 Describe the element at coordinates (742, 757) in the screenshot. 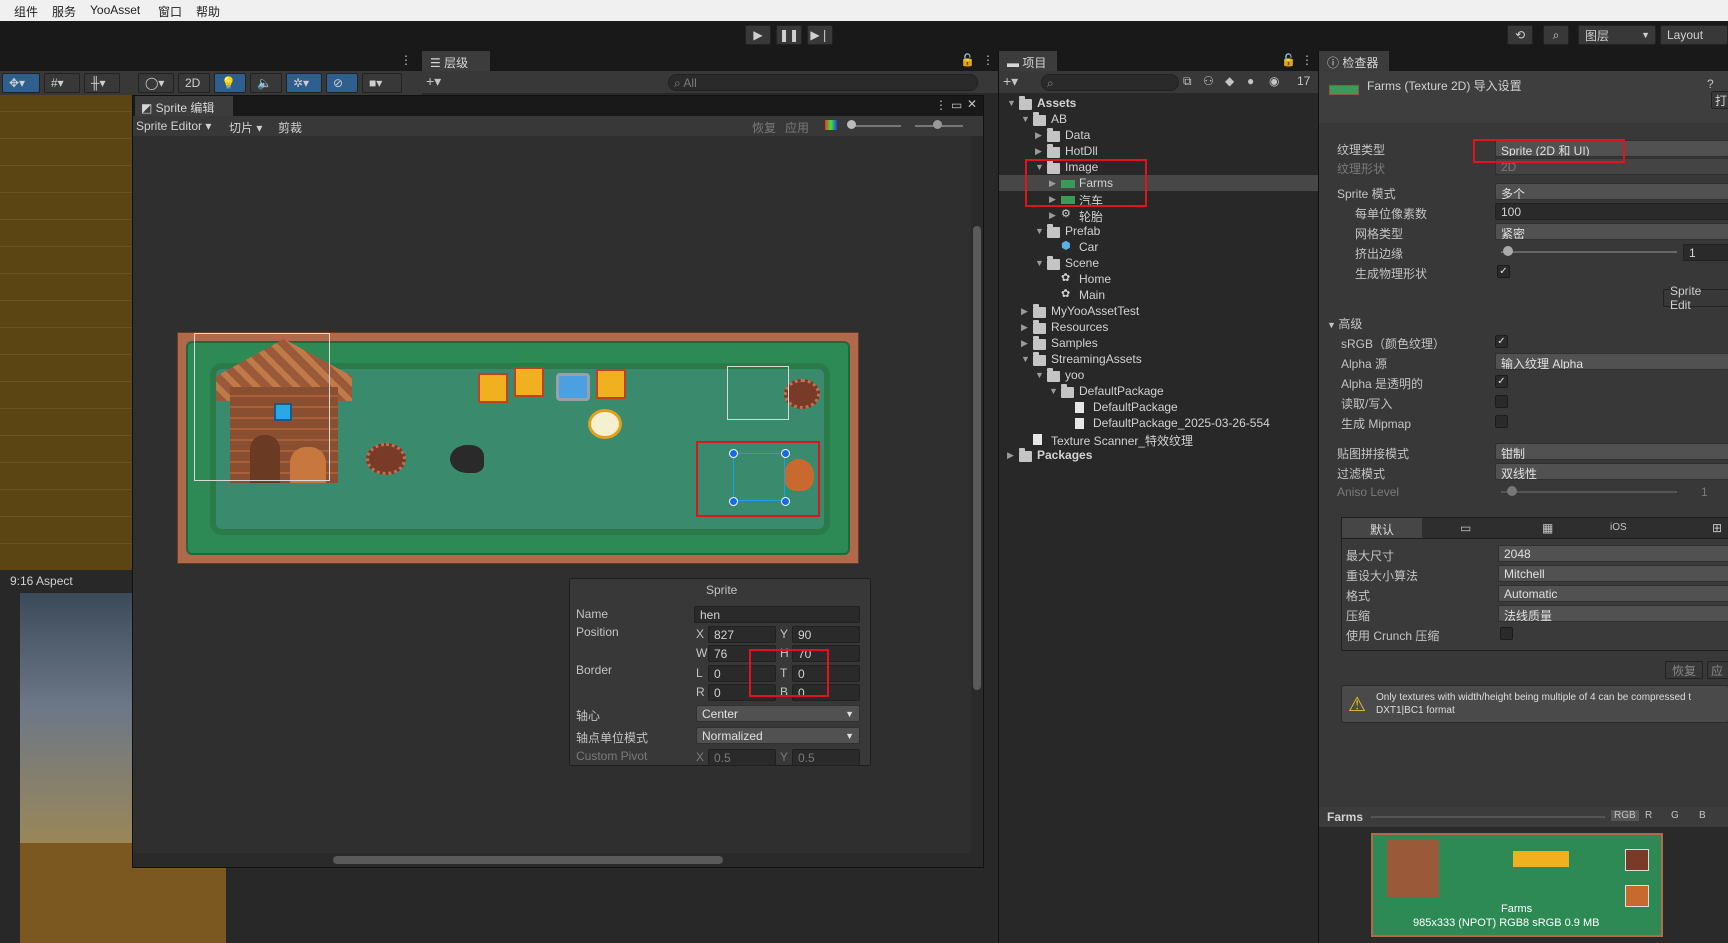

I see `custom-pivot-x-input: 0.5` at that location.